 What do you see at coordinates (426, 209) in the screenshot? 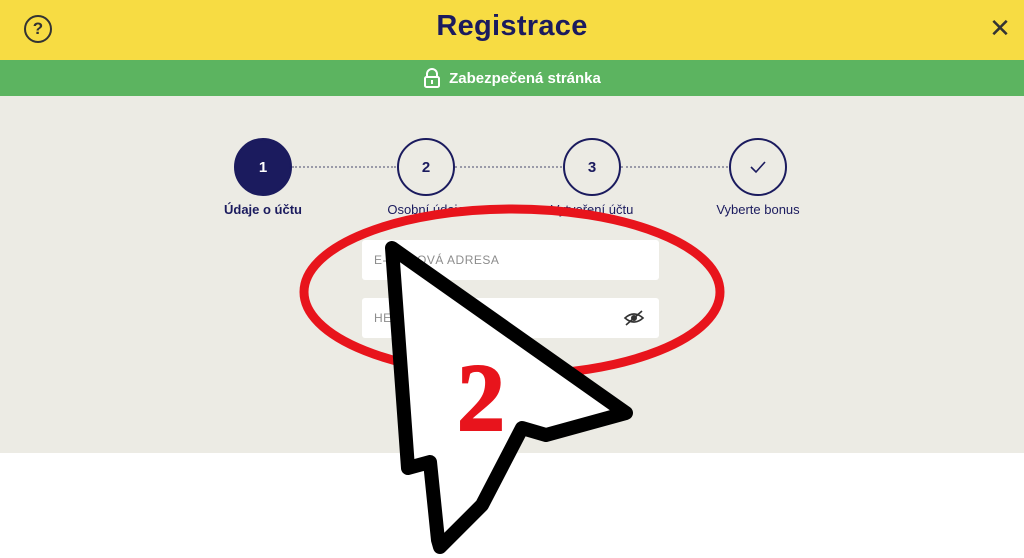
I see `step-label-2: Osobní údaje` at bounding box center [426, 209].